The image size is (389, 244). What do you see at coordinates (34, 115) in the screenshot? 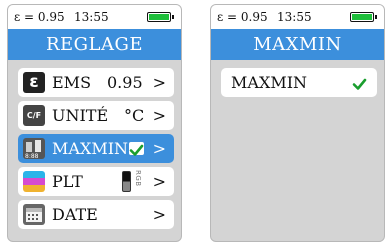
I see `unit-icon: C/F` at bounding box center [34, 115].